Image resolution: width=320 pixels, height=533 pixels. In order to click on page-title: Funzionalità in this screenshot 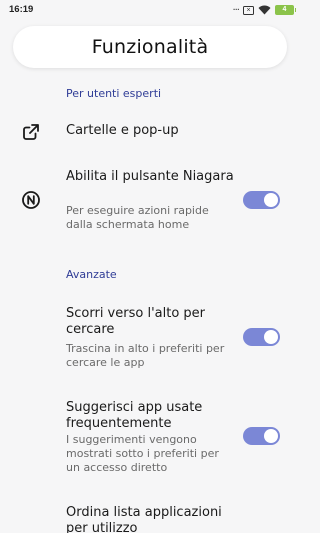, I will do `click(150, 47)`.